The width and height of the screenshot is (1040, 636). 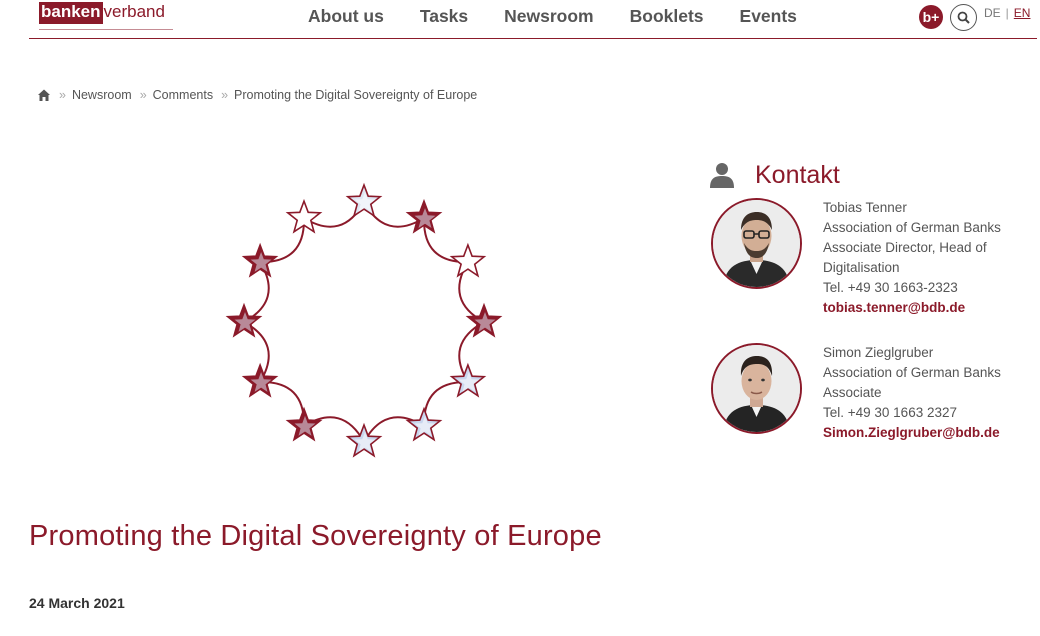 I want to click on lang-de: DE, so click(x=992, y=13).